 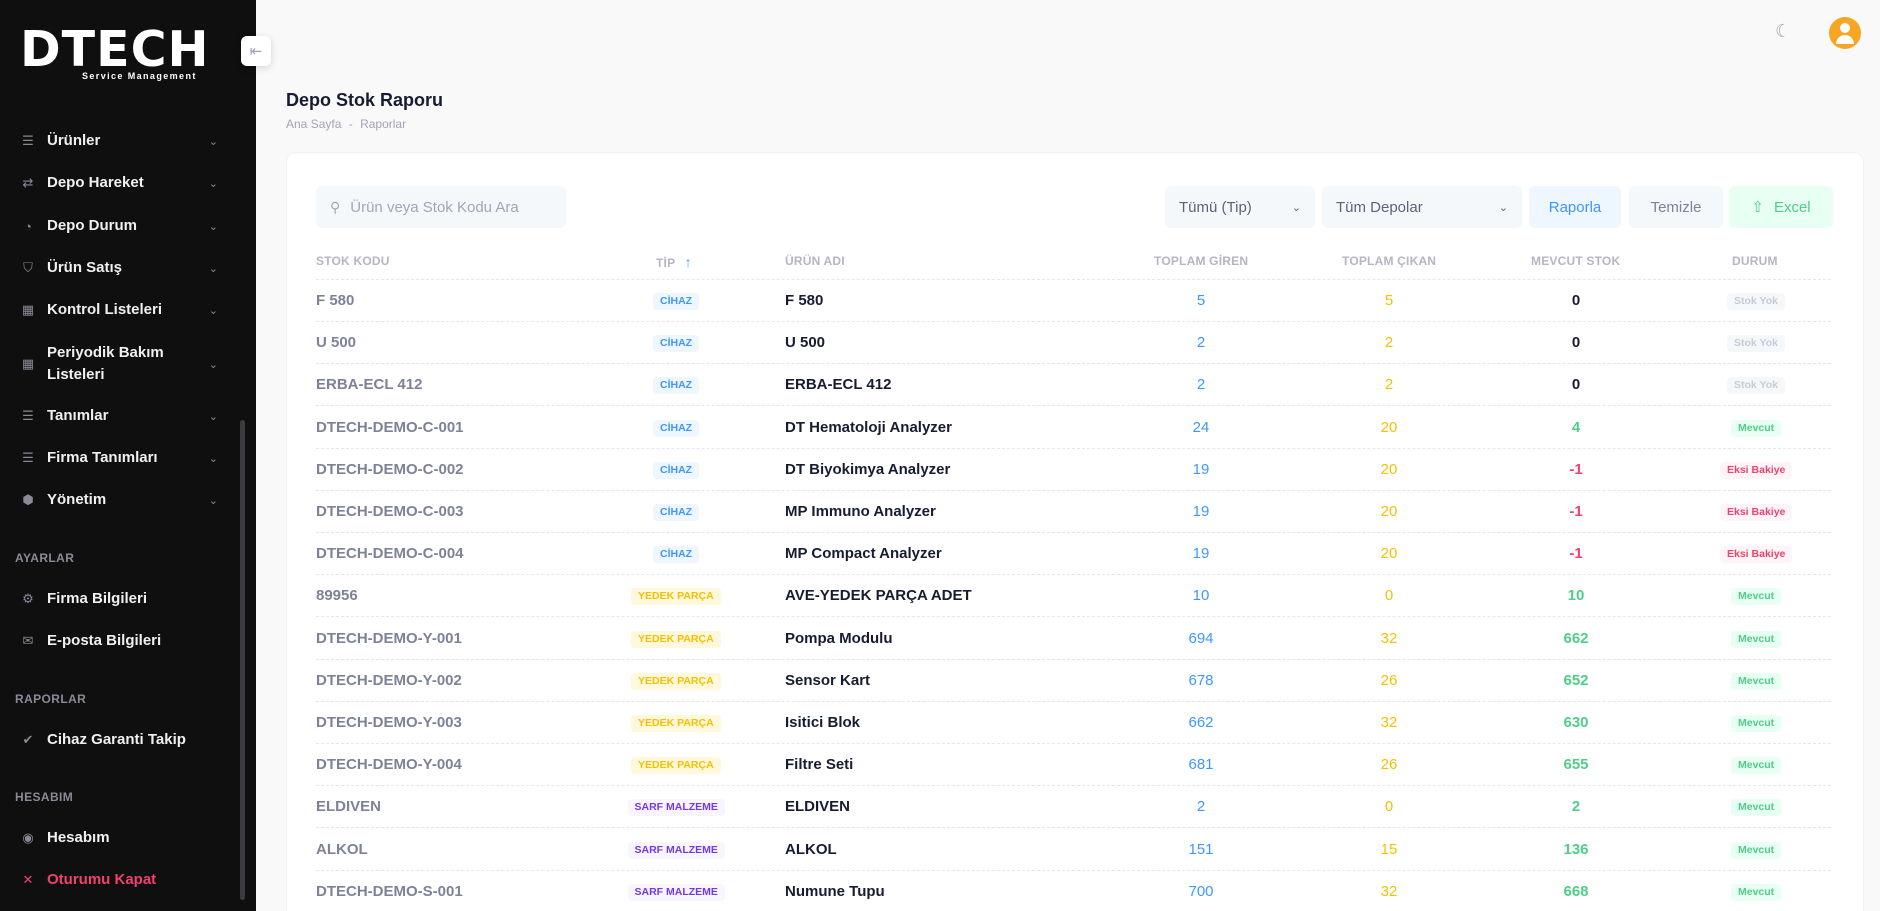 I want to click on current-stock: 630, so click(x=1576, y=722).